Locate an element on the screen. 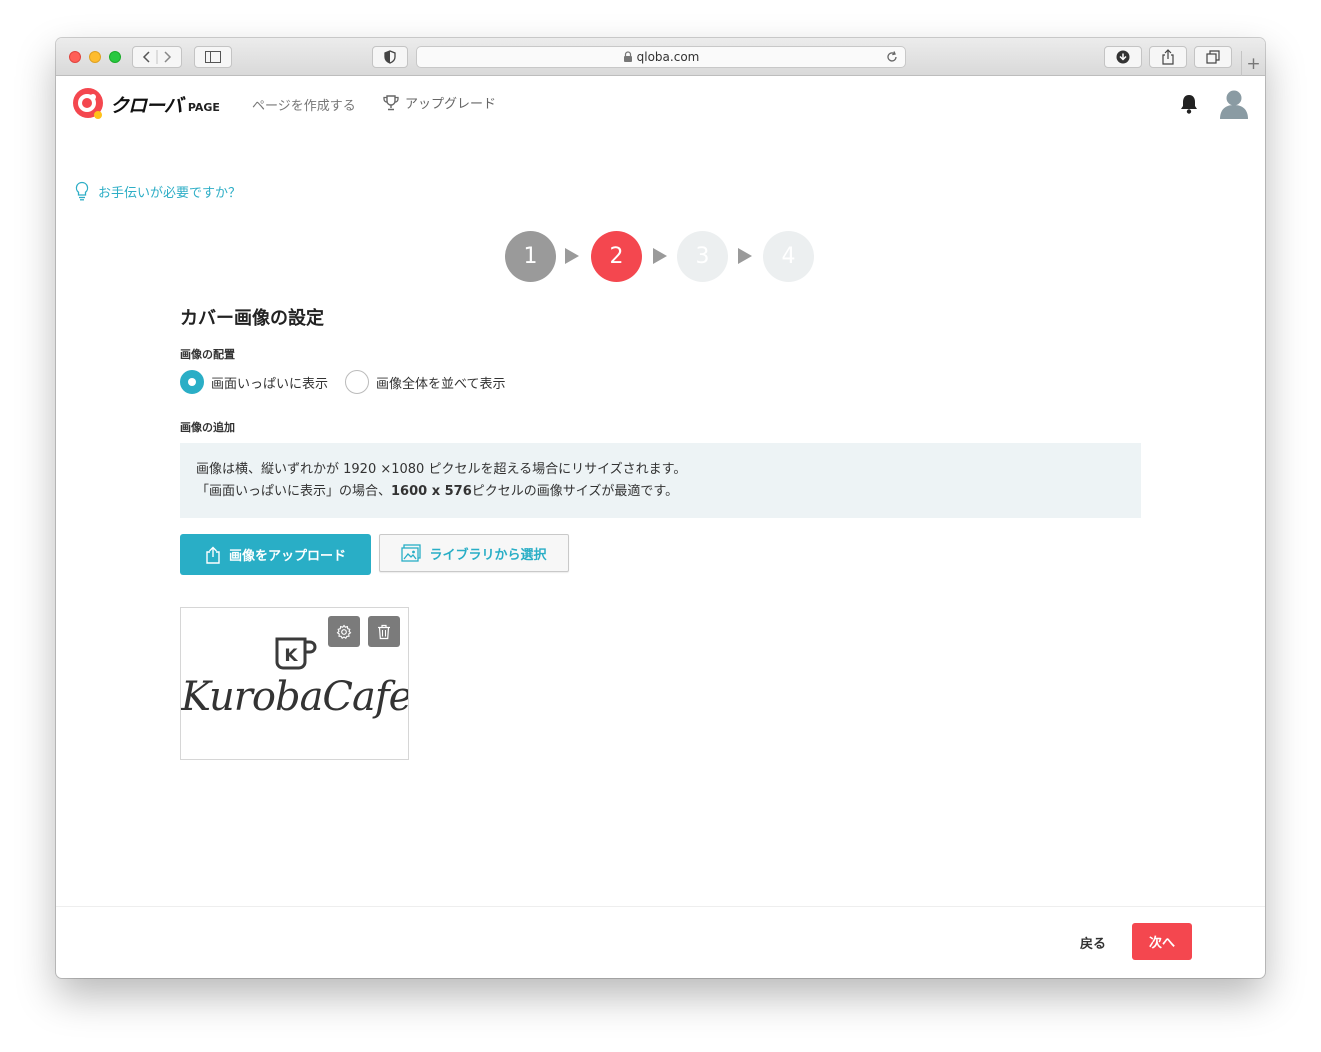 The width and height of the screenshot is (1321, 1052). step-3: 3 is located at coordinates (702, 256).